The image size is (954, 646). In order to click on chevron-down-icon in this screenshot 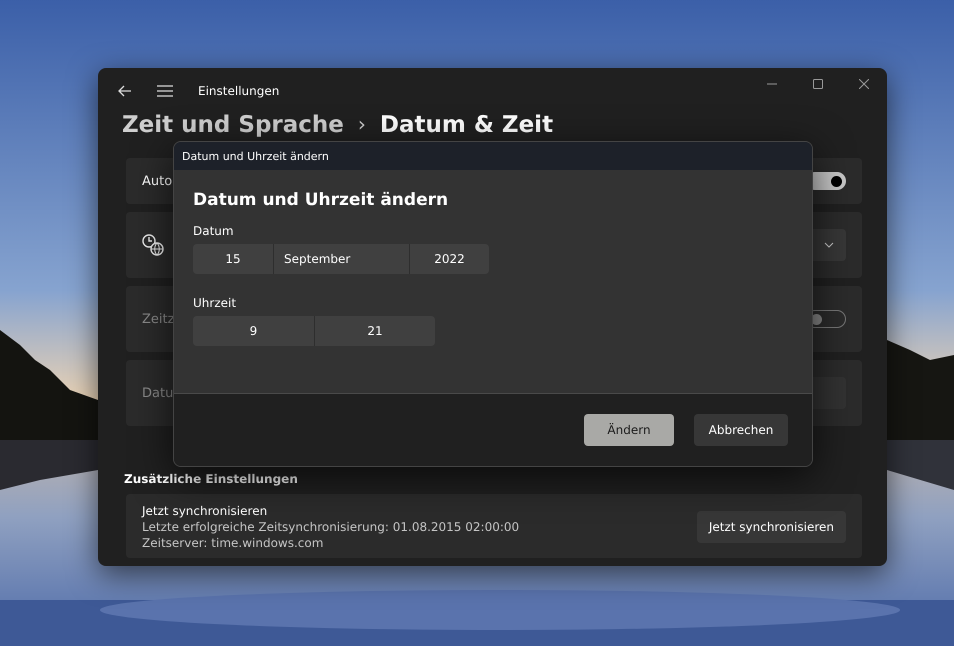, I will do `click(829, 245)`.